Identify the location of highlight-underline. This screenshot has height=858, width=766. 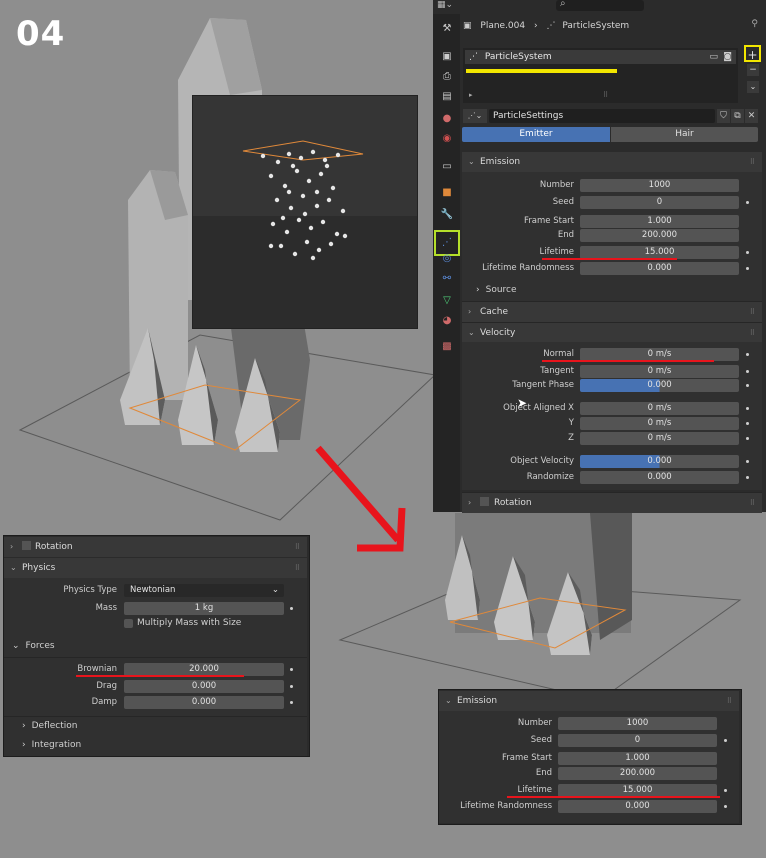
(541, 71).